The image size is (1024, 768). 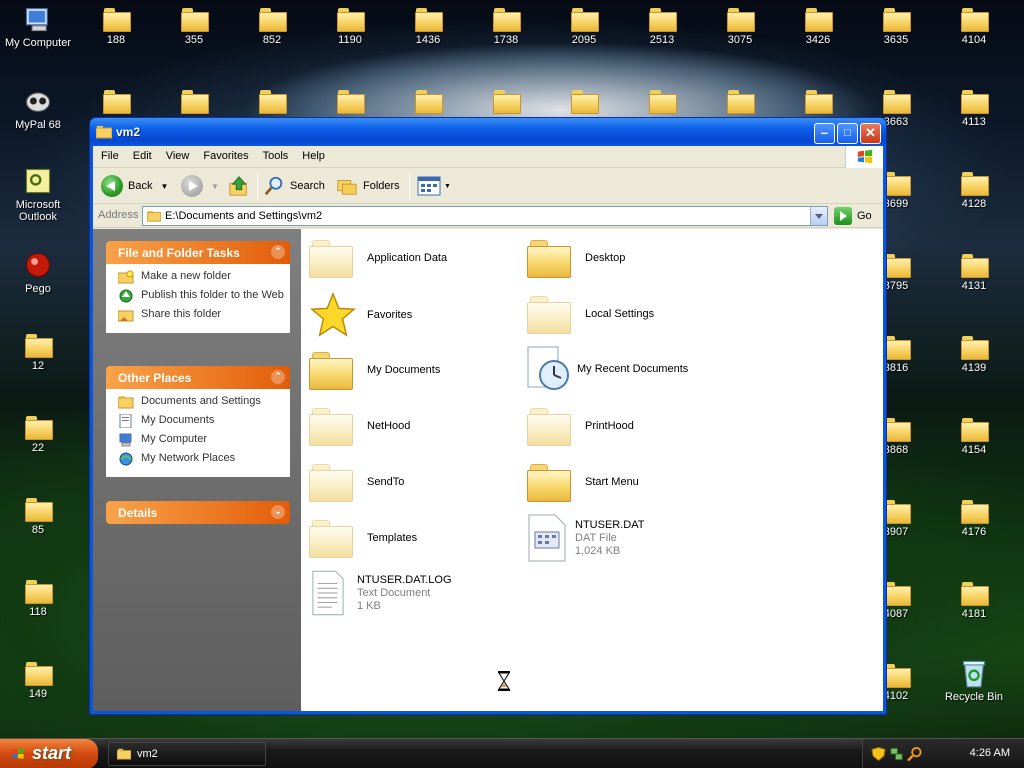 I want to click on file-item: PrintHood, so click(x=580, y=426).